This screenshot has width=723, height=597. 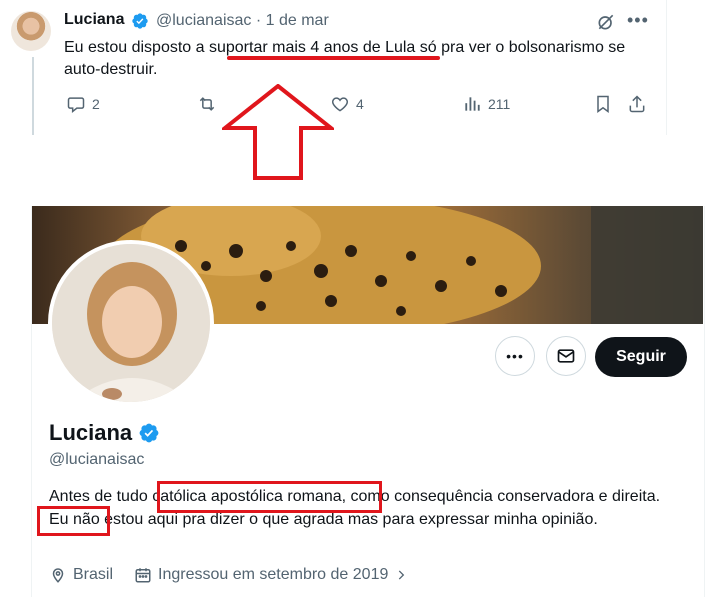 I want to click on message-icon, so click(x=566, y=356).